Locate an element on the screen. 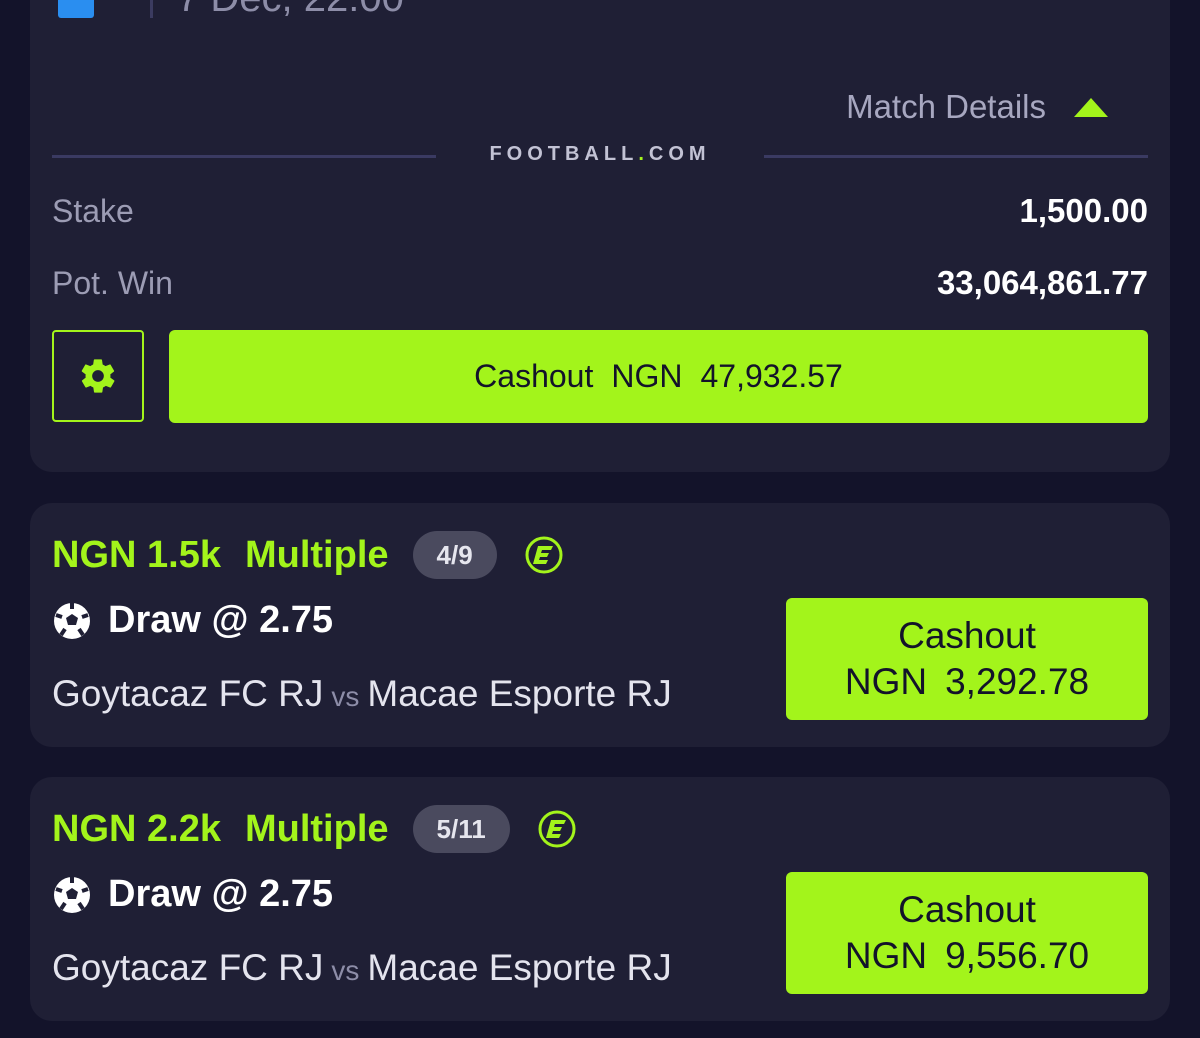 The height and width of the screenshot is (1038, 1200). cashout-amount: 3,292.78 is located at coordinates (1017, 681).